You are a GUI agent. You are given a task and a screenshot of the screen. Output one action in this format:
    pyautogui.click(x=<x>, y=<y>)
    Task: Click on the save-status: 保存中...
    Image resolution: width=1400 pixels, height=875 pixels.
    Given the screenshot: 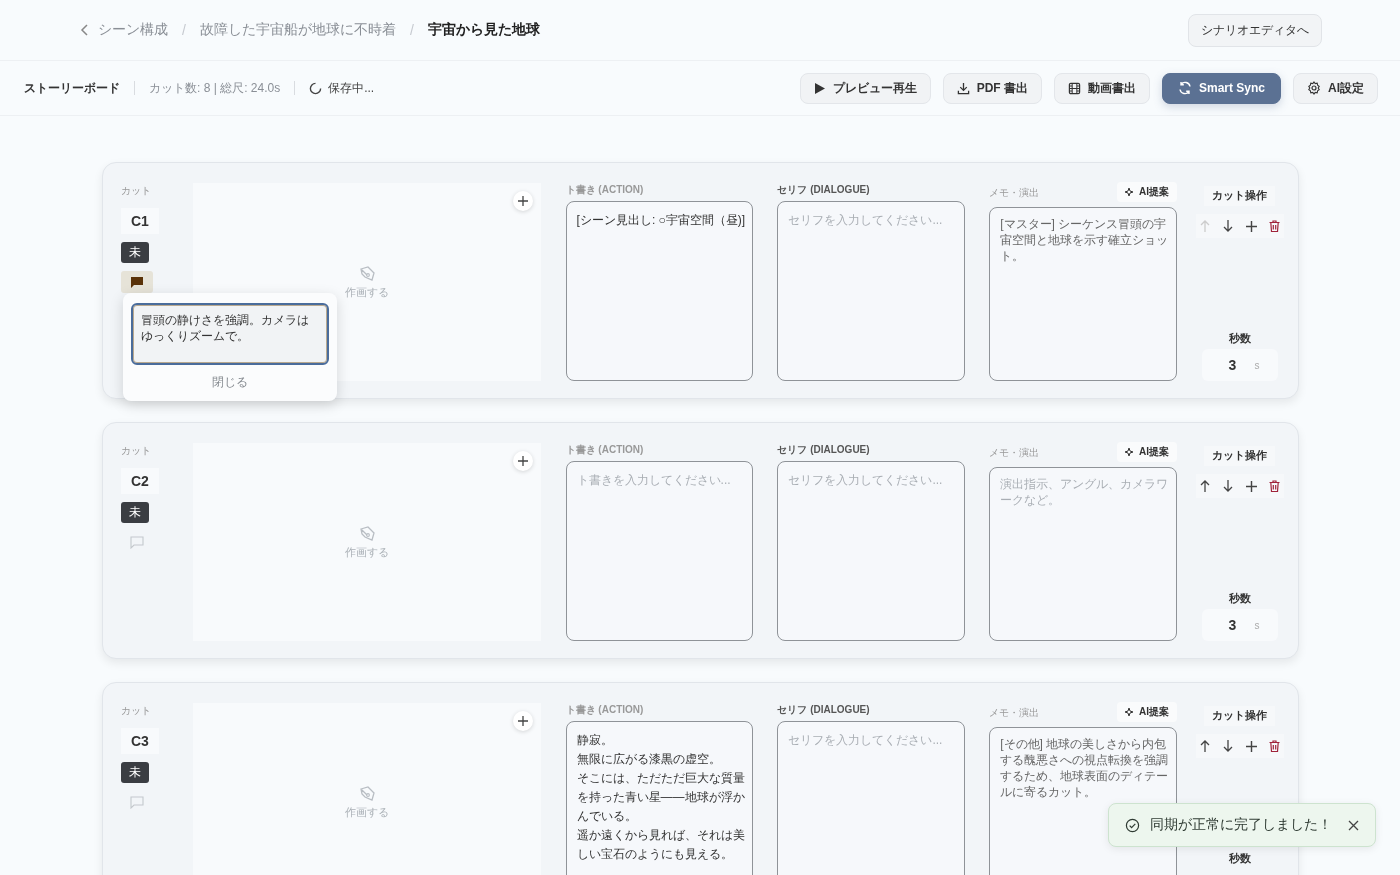 What is the action you would take?
    pyautogui.click(x=351, y=88)
    